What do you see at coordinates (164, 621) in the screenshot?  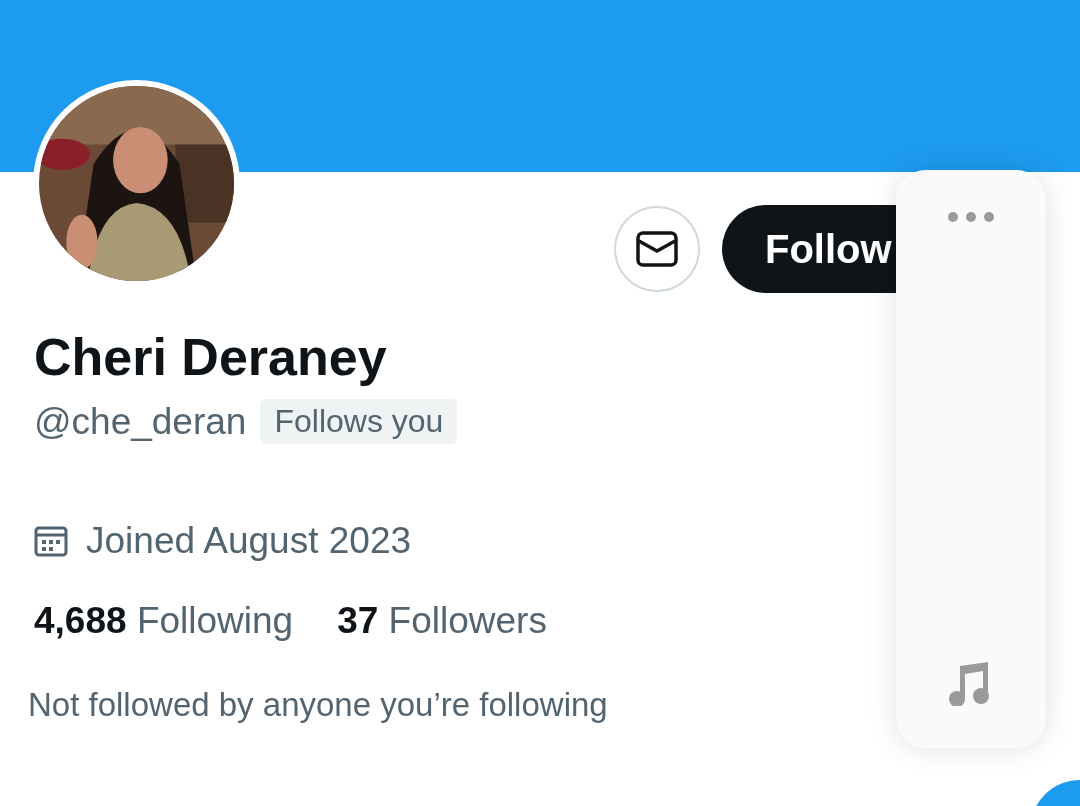 I see `follow-stat-link: 4,688 Following` at bounding box center [164, 621].